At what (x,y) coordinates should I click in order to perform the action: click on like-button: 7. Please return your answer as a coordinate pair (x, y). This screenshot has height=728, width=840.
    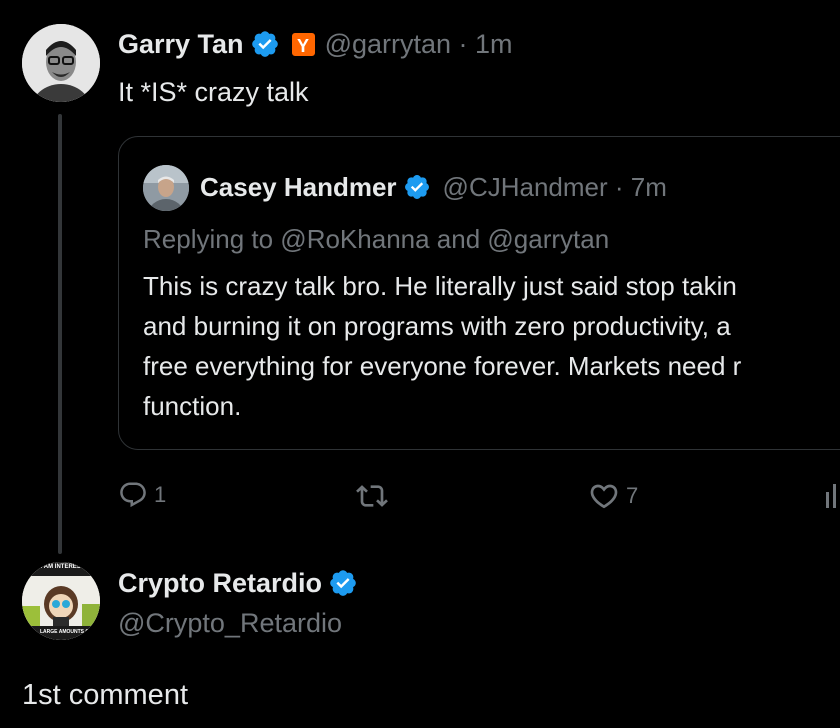
    Looking at the image, I should click on (613, 496).